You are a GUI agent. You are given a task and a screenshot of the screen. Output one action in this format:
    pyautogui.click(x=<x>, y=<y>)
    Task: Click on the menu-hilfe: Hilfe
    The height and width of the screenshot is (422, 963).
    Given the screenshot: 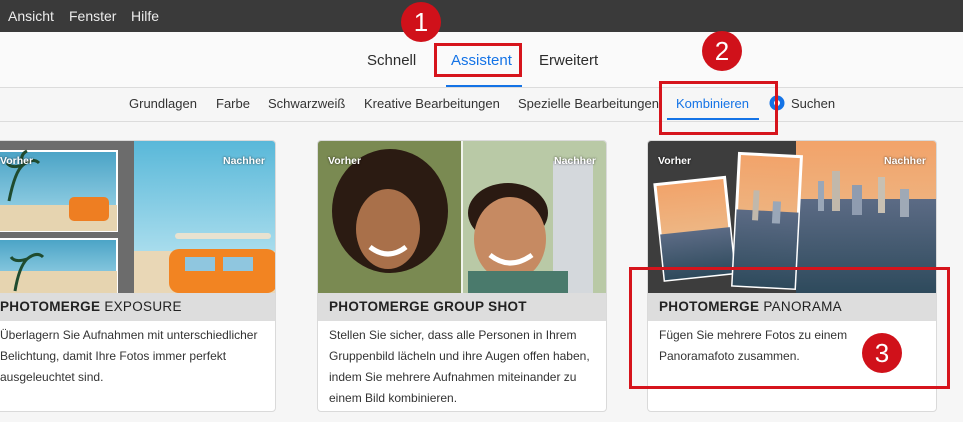 What is the action you would take?
    pyautogui.click(x=145, y=16)
    